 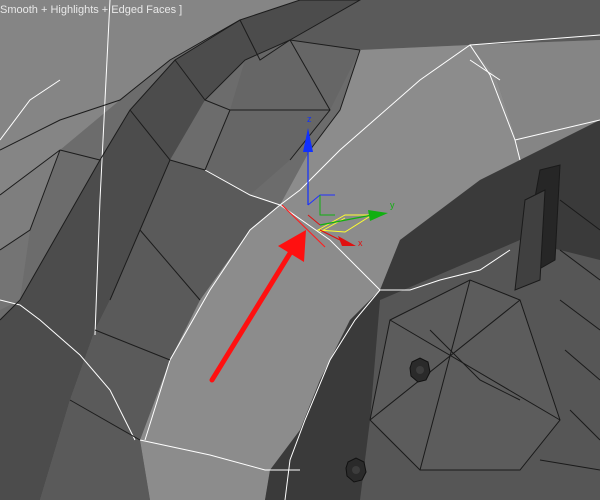 What do you see at coordinates (392, 205) in the screenshot?
I see `gizmo-y-label: y` at bounding box center [392, 205].